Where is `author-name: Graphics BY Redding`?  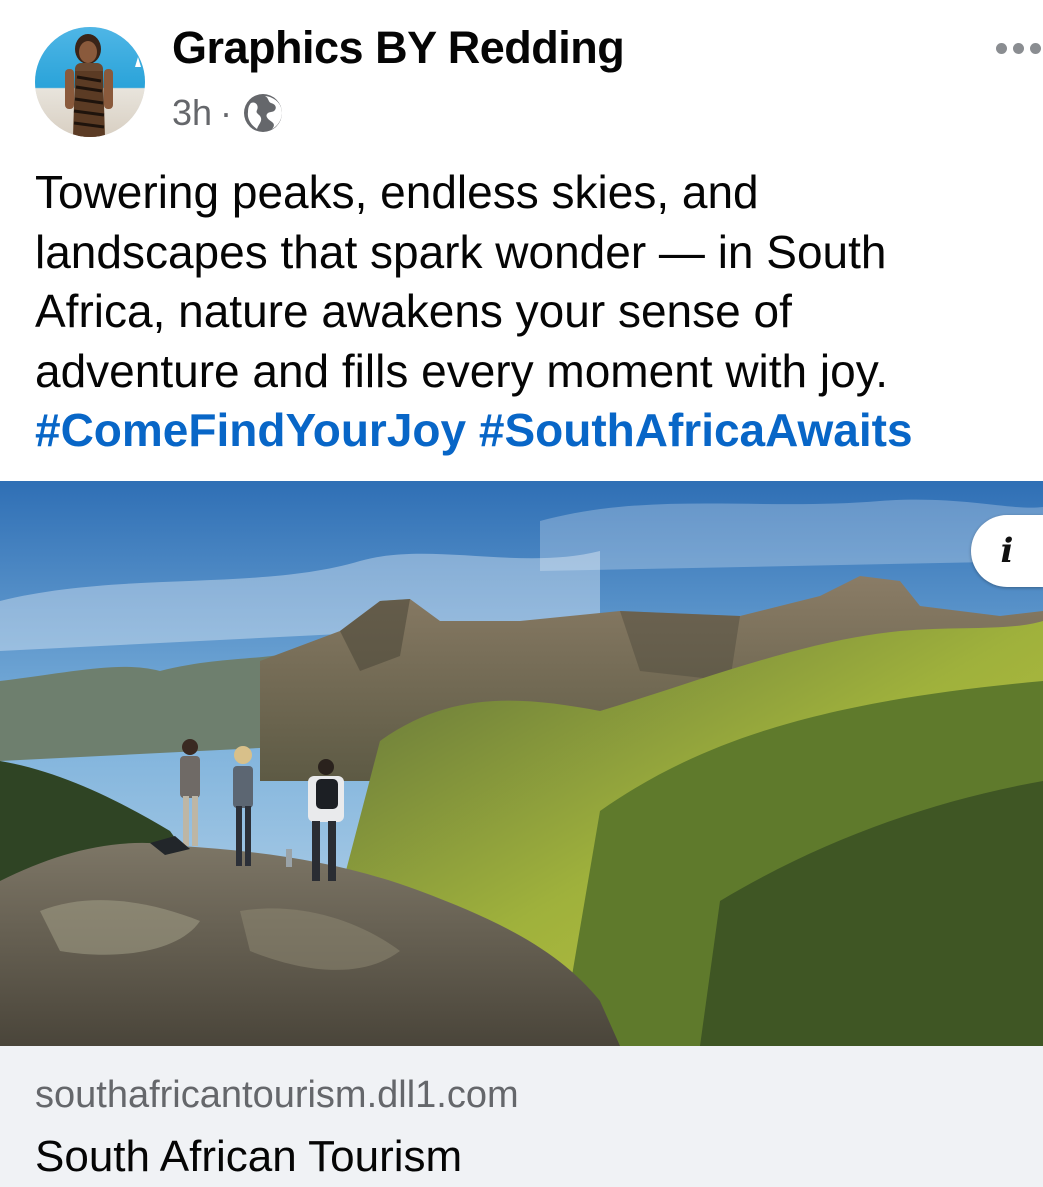 author-name: Graphics BY Redding is located at coordinates (398, 48).